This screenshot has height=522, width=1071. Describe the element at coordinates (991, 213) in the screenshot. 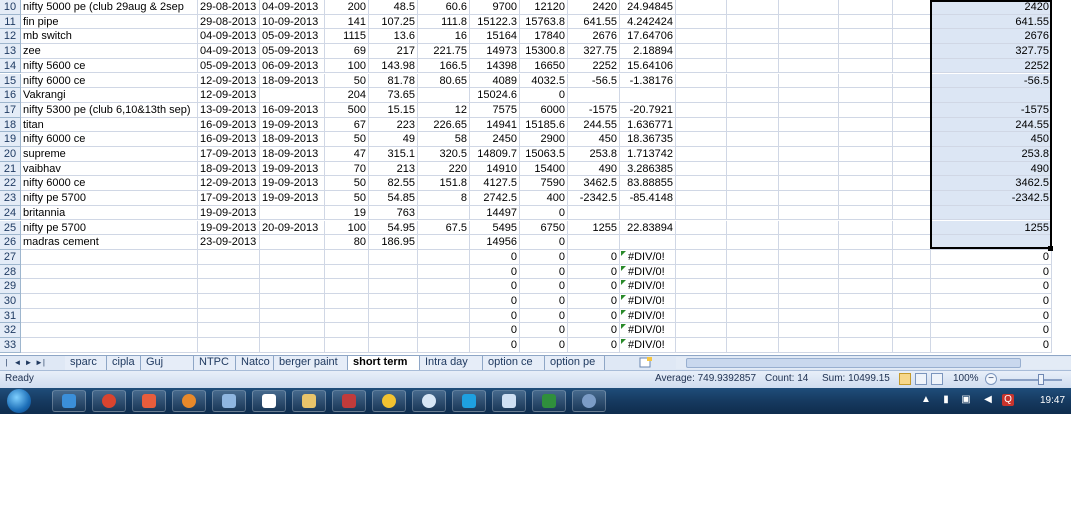

I see `selected-cell` at that location.